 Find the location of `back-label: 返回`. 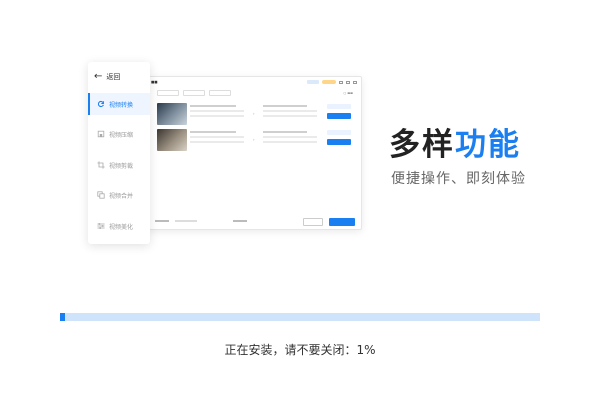

back-label: 返回 is located at coordinates (113, 77).